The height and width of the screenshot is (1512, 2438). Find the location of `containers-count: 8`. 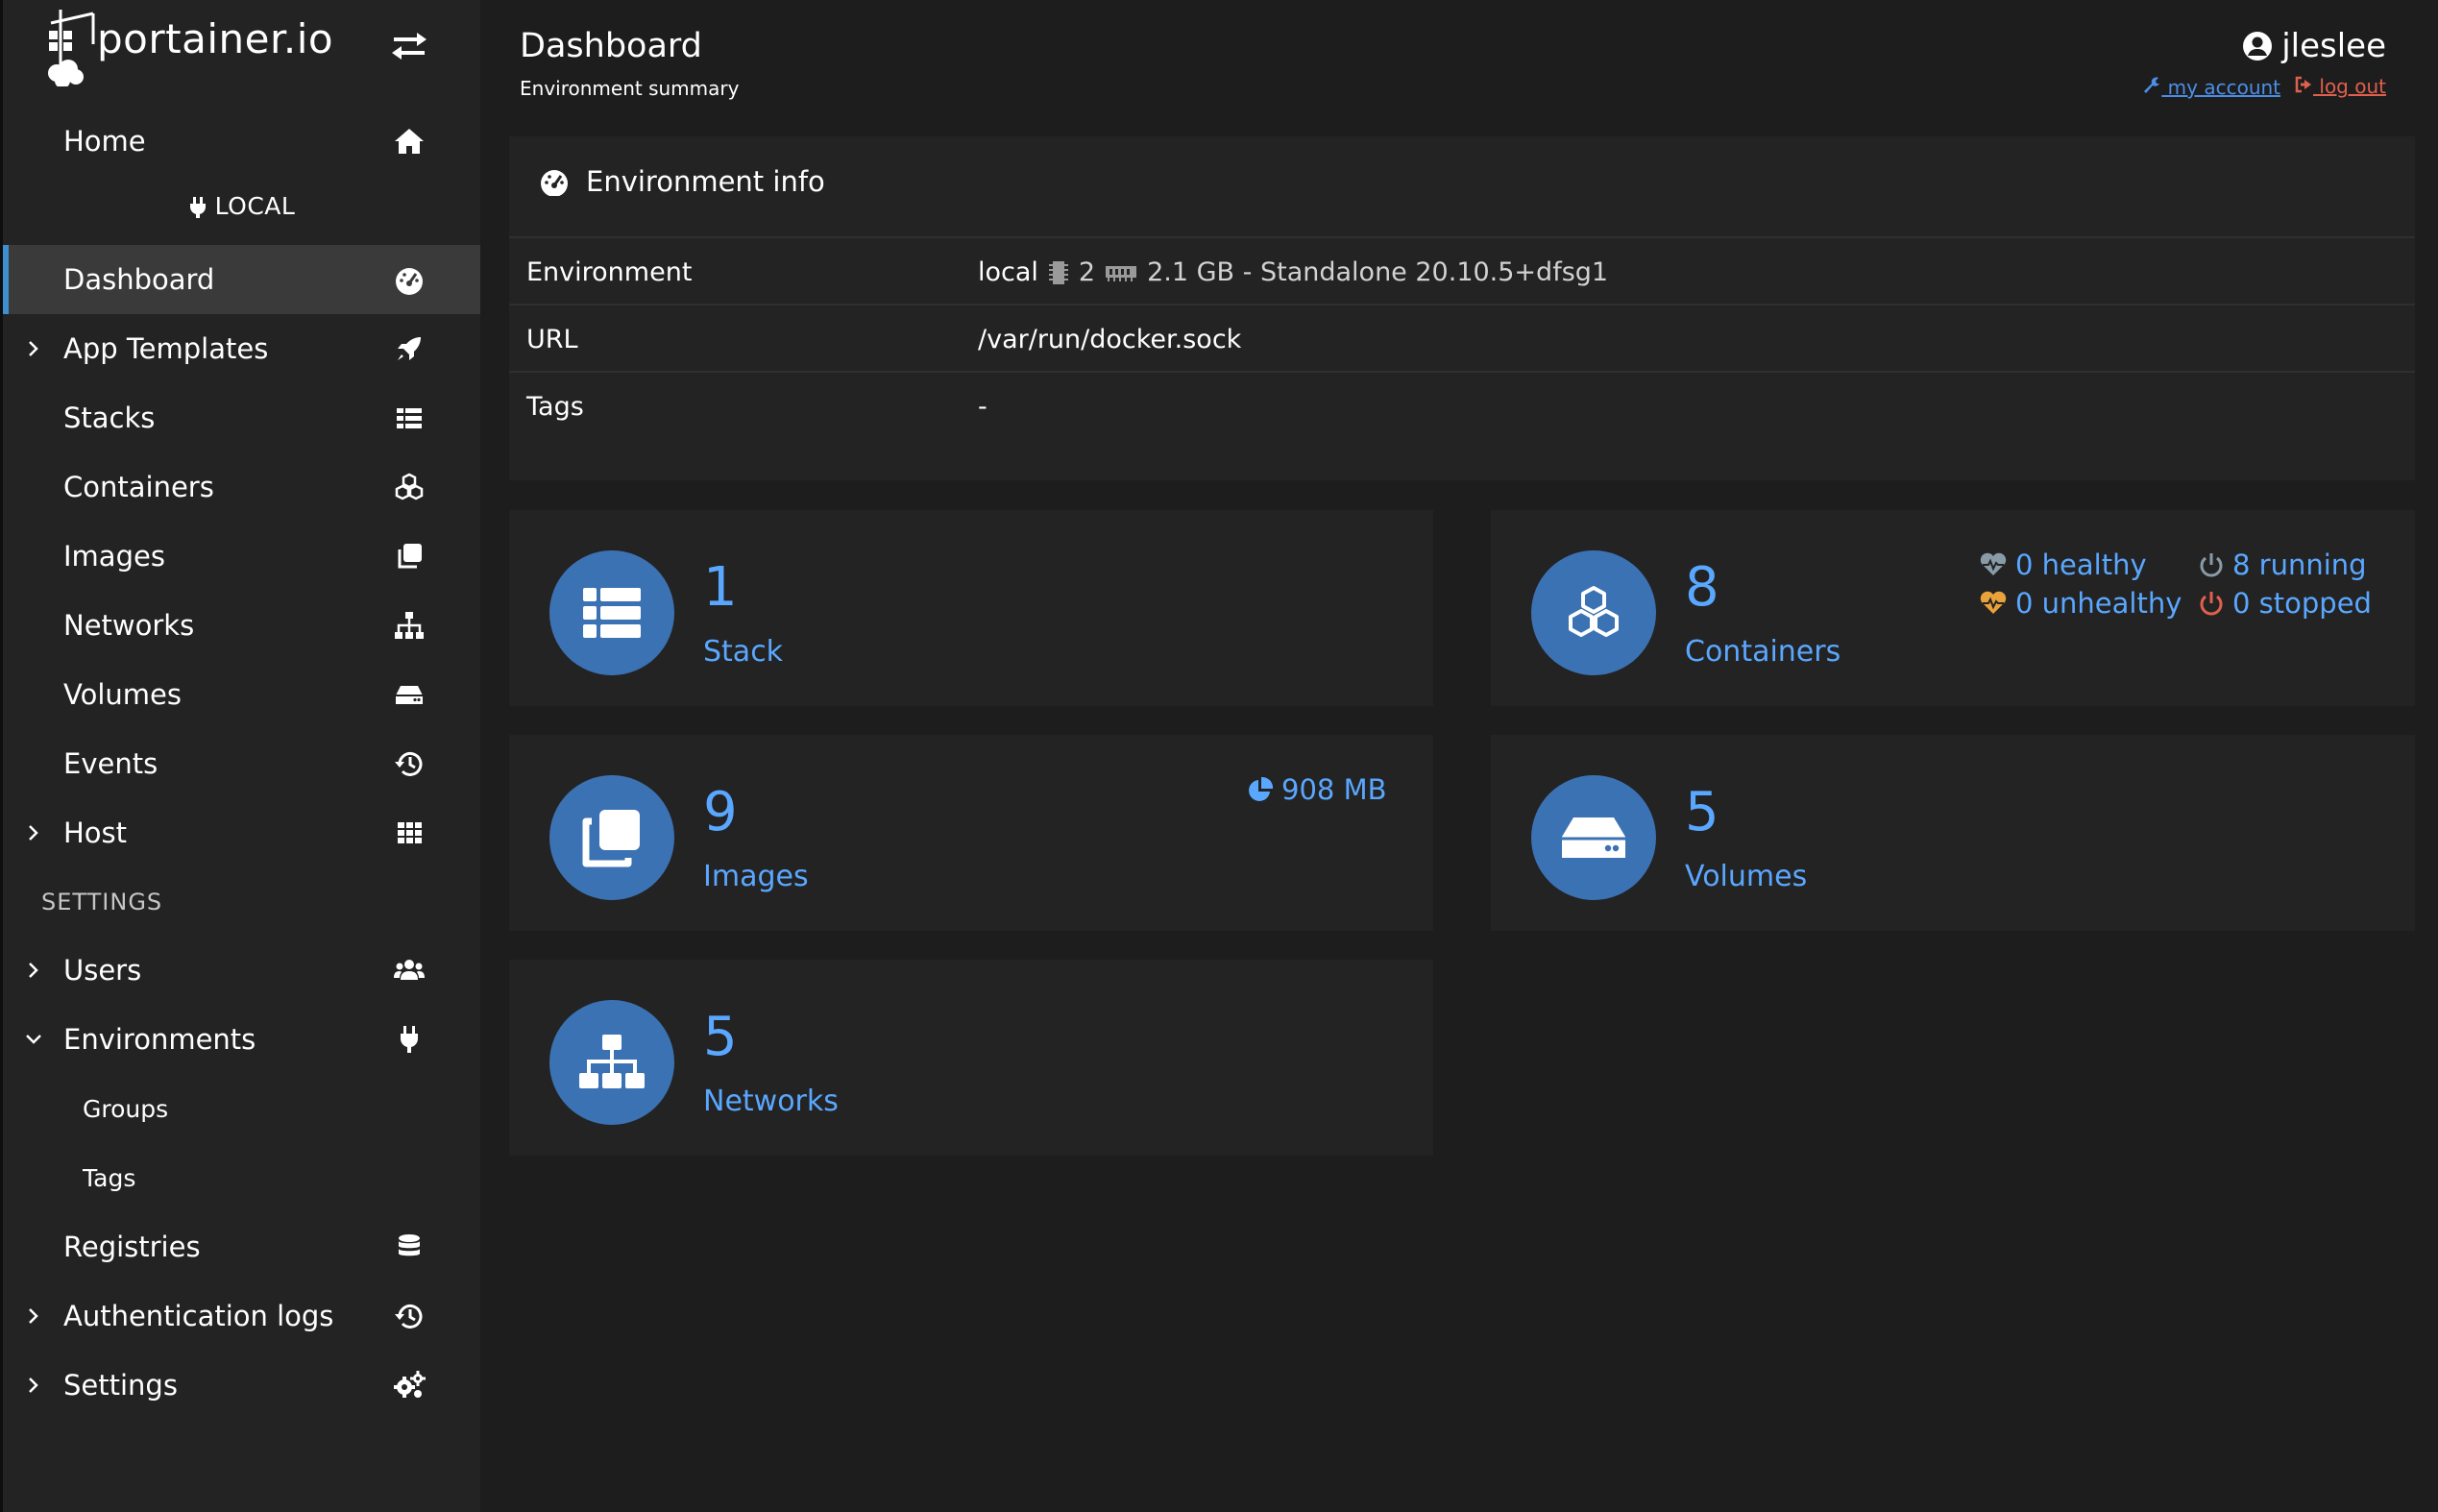

containers-count: 8 is located at coordinates (1702, 587).